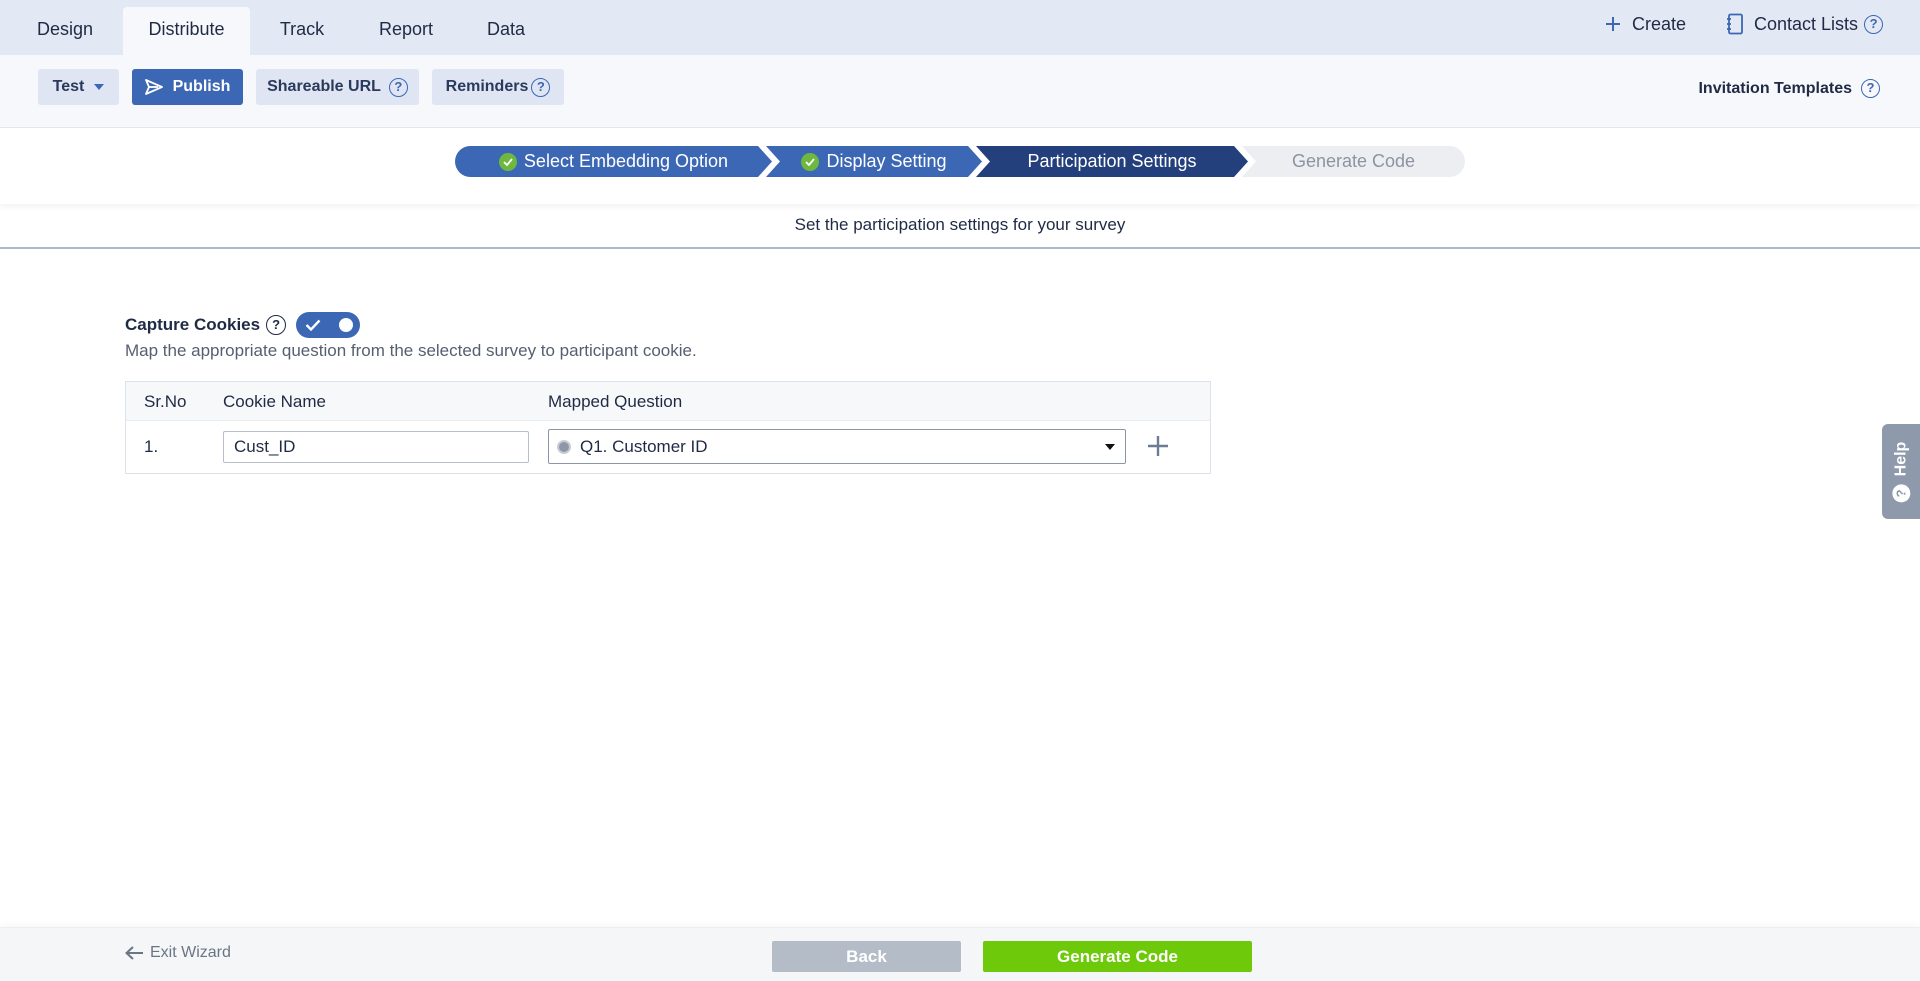  I want to click on capture-cookies-row: Capture Cookies ?, so click(243, 325).